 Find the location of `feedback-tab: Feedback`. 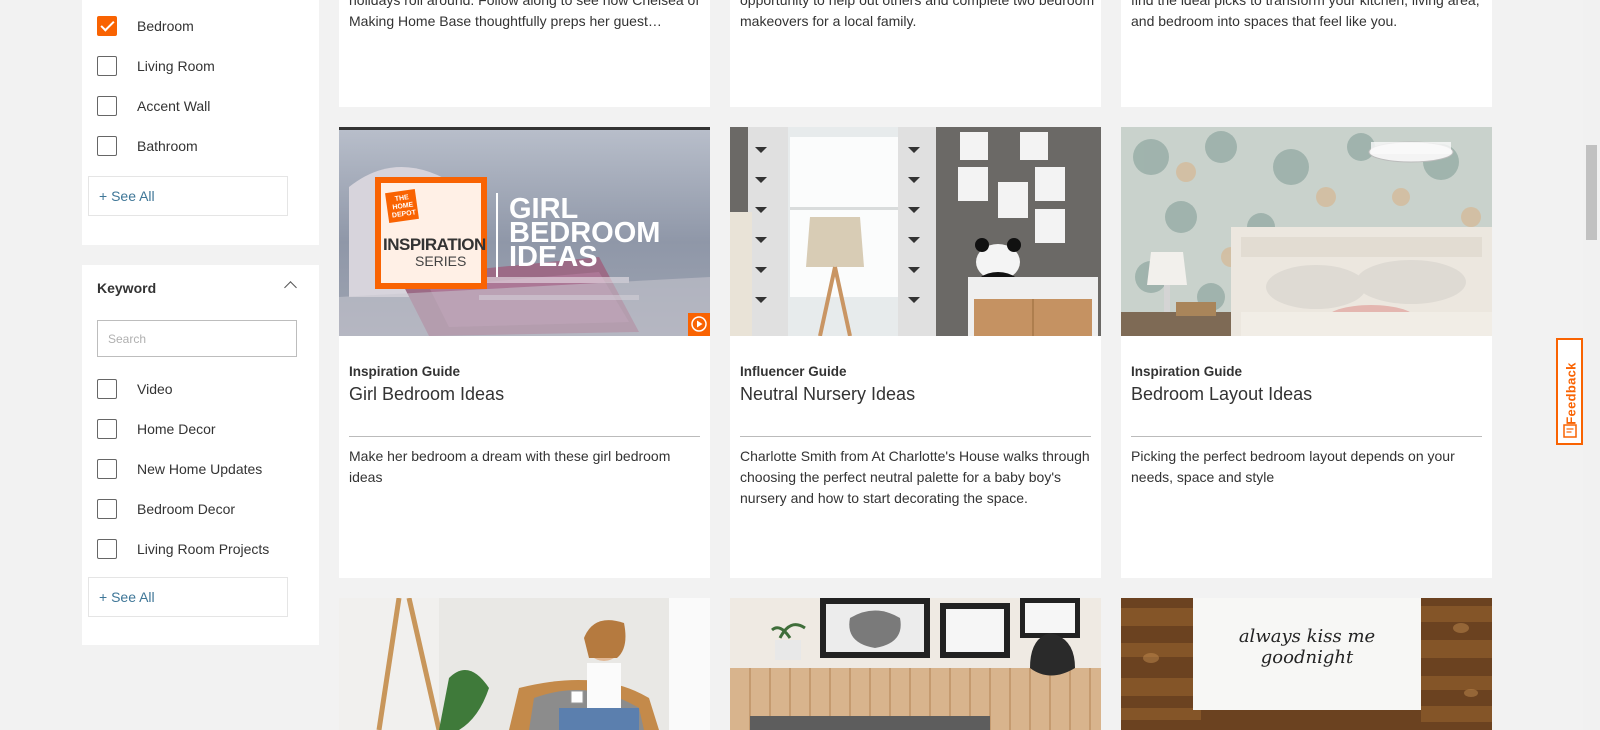

feedback-tab: Feedback is located at coordinates (1569, 391).